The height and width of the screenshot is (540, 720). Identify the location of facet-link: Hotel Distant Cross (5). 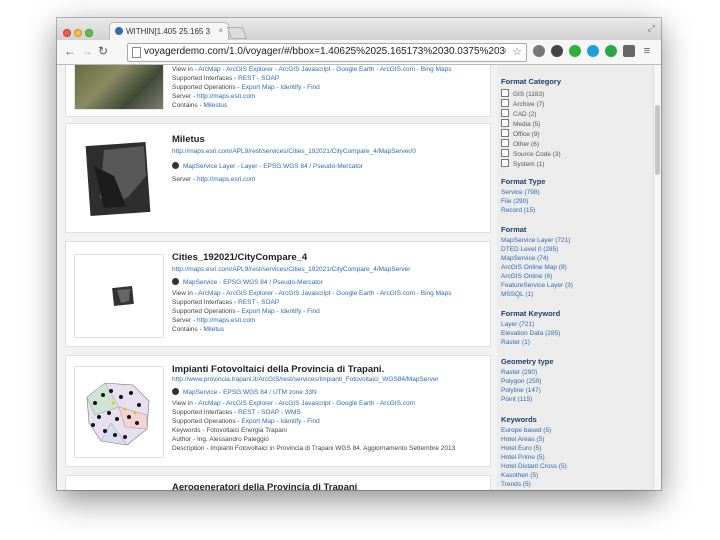
(534, 466).